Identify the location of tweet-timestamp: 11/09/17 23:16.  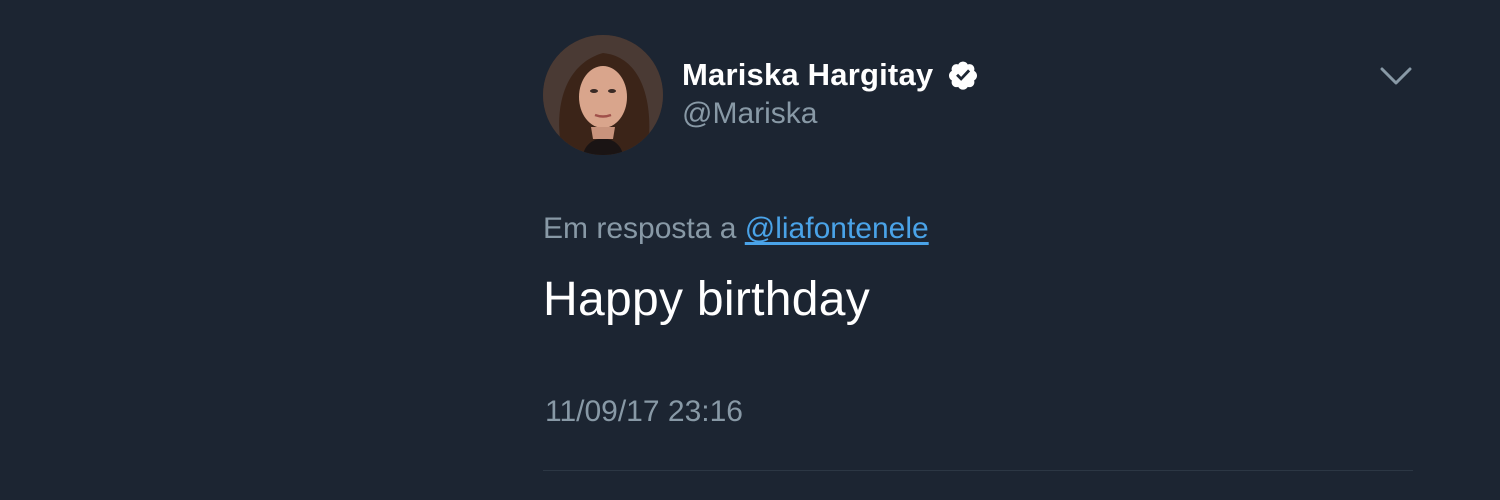
(644, 412).